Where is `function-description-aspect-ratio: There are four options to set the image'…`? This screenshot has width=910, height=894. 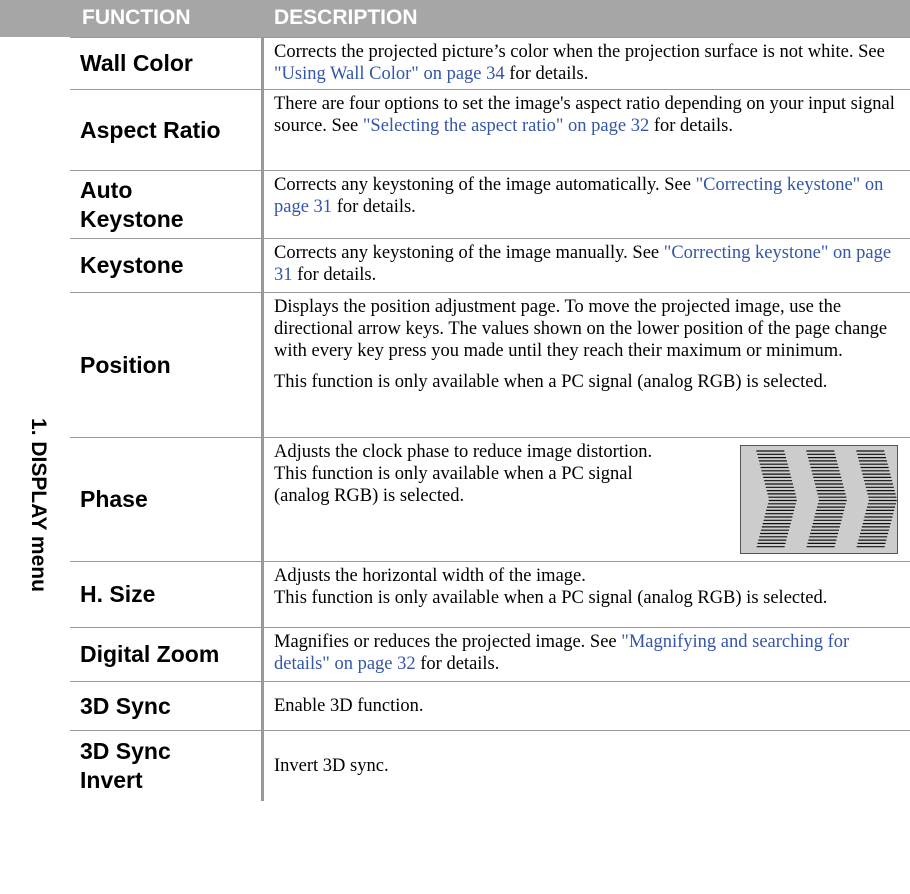
function-description-aspect-ratio: There are four options to set the image'… is located at coordinates (585, 130).